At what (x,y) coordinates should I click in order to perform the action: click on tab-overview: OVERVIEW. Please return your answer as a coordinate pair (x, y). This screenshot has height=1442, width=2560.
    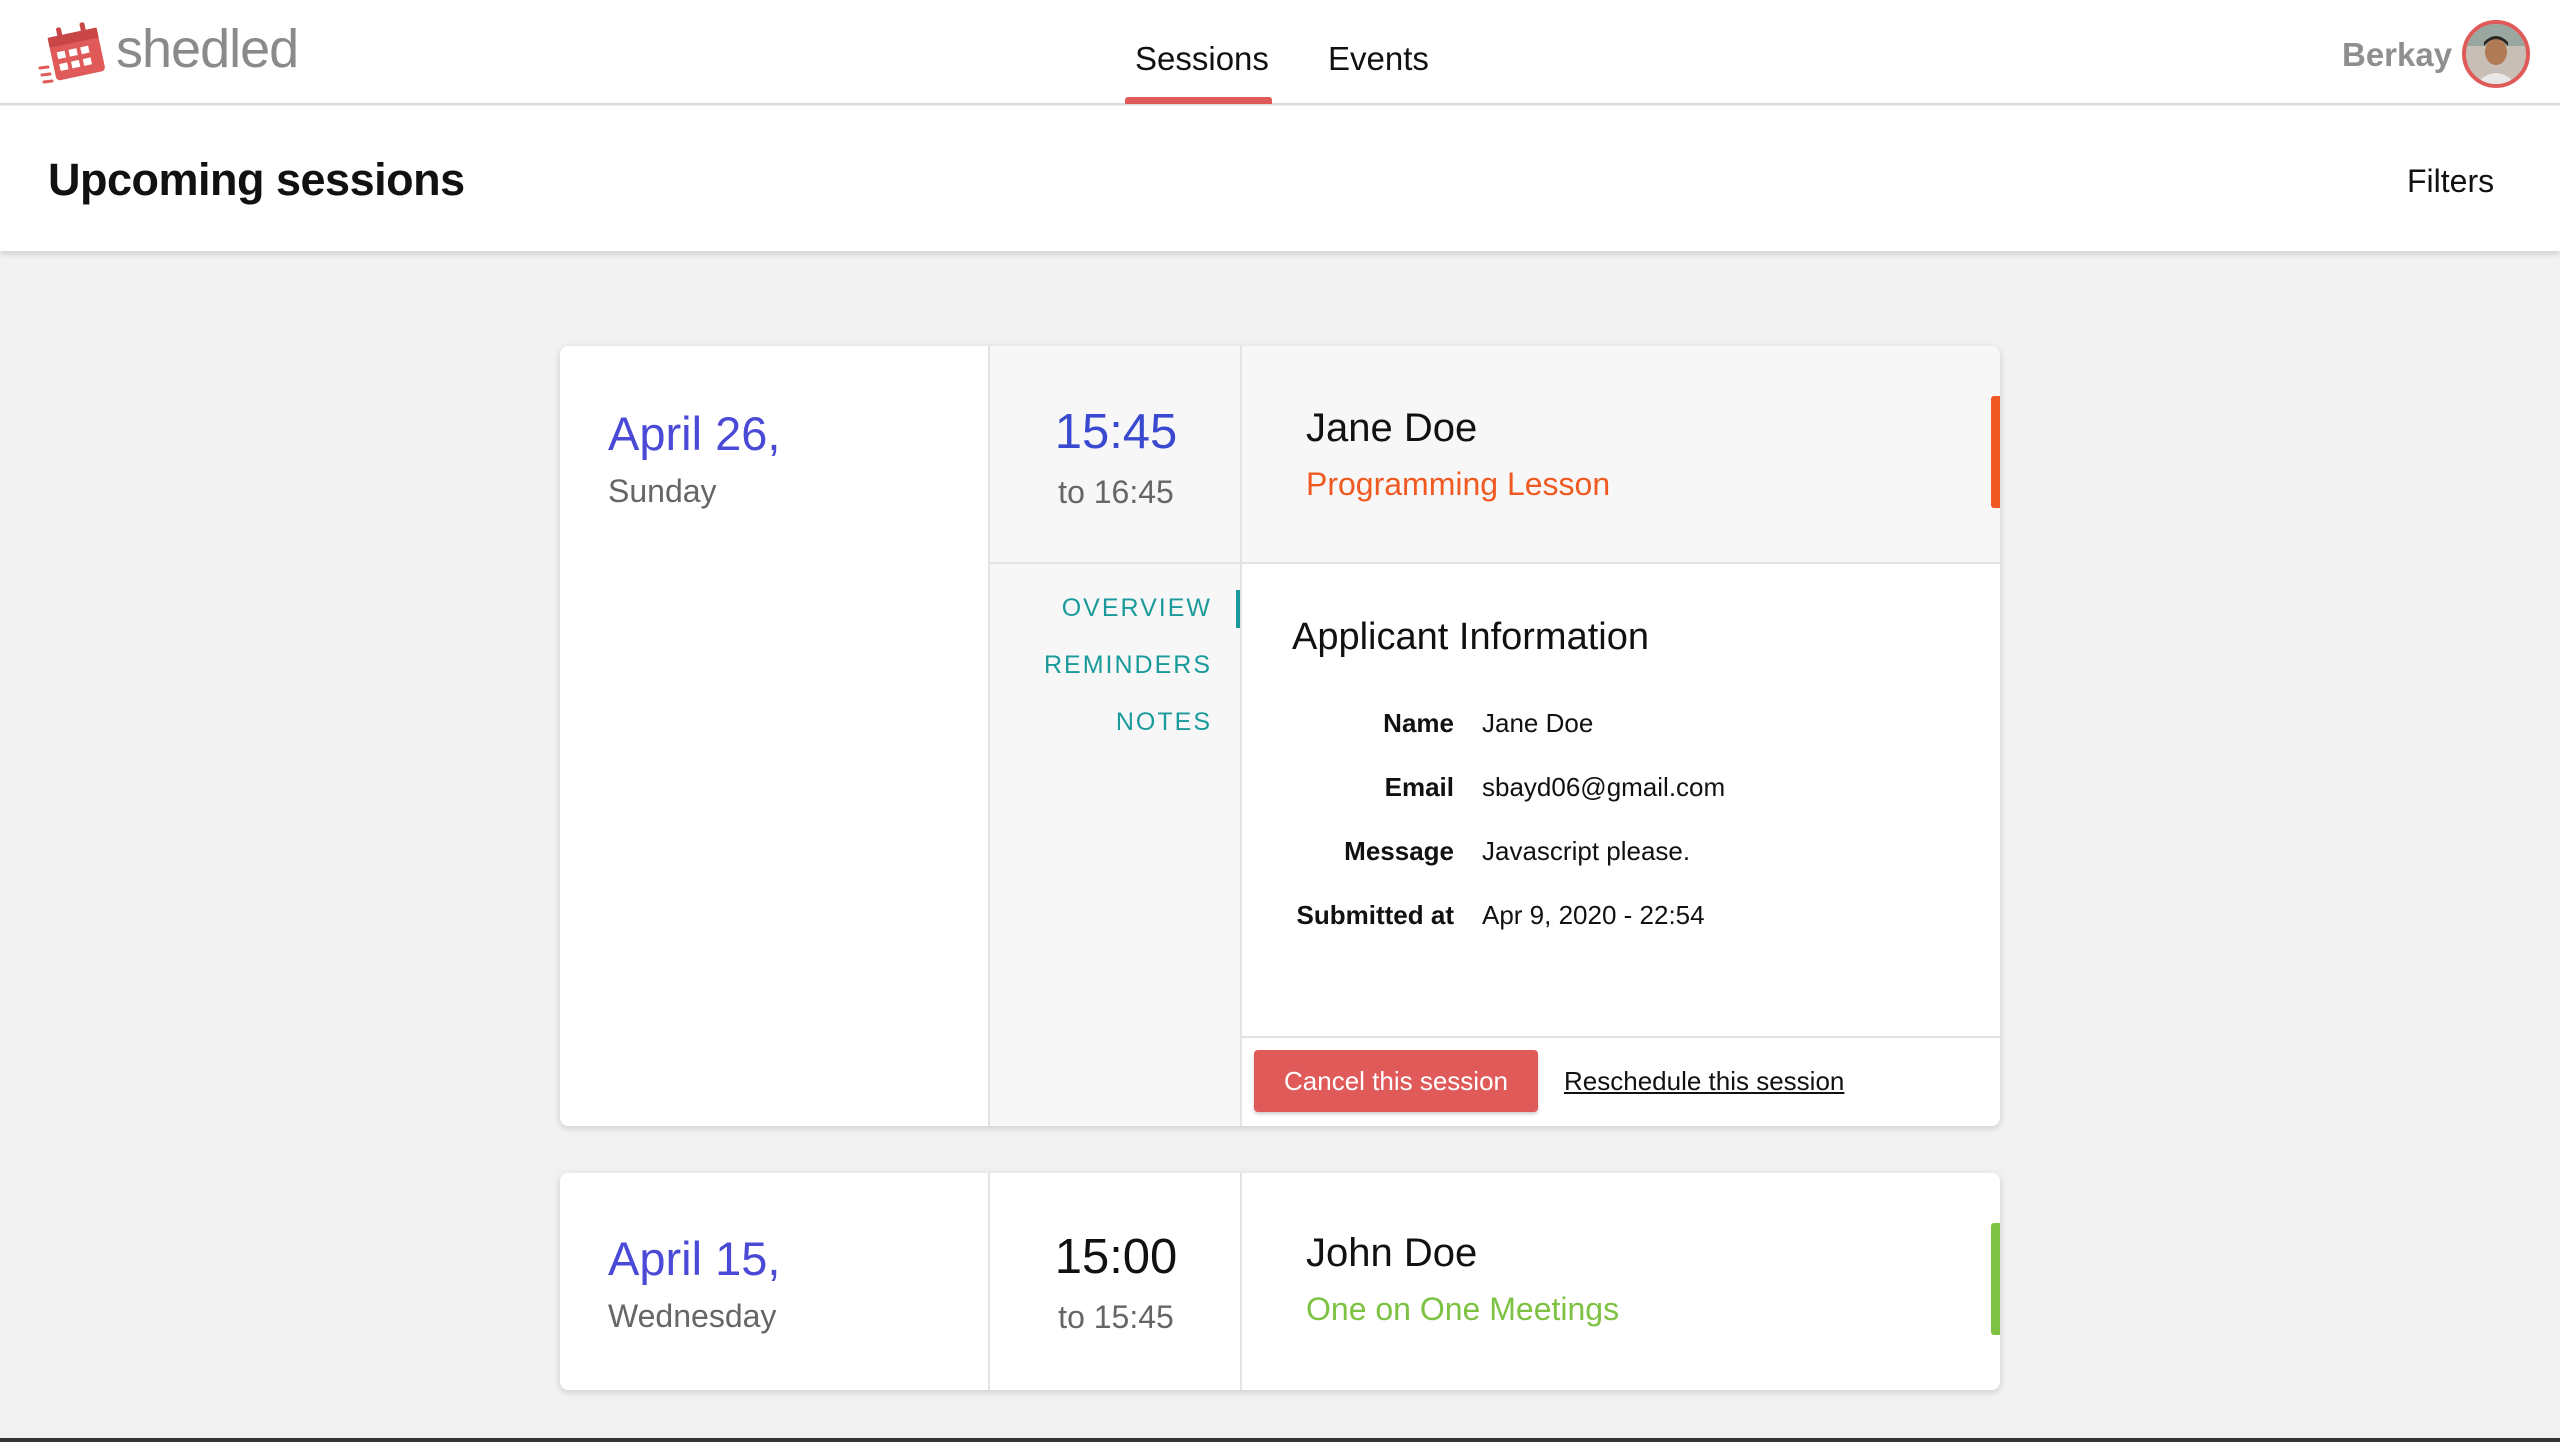
    Looking at the image, I should click on (1137, 608).